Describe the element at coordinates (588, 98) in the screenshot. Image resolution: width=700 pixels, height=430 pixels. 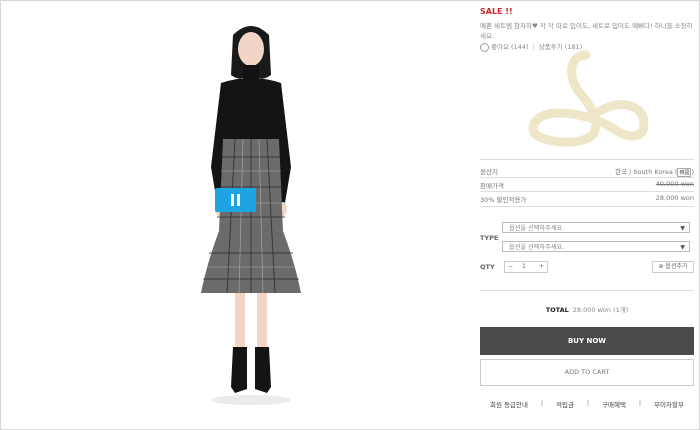
I see `brand-logo` at that location.